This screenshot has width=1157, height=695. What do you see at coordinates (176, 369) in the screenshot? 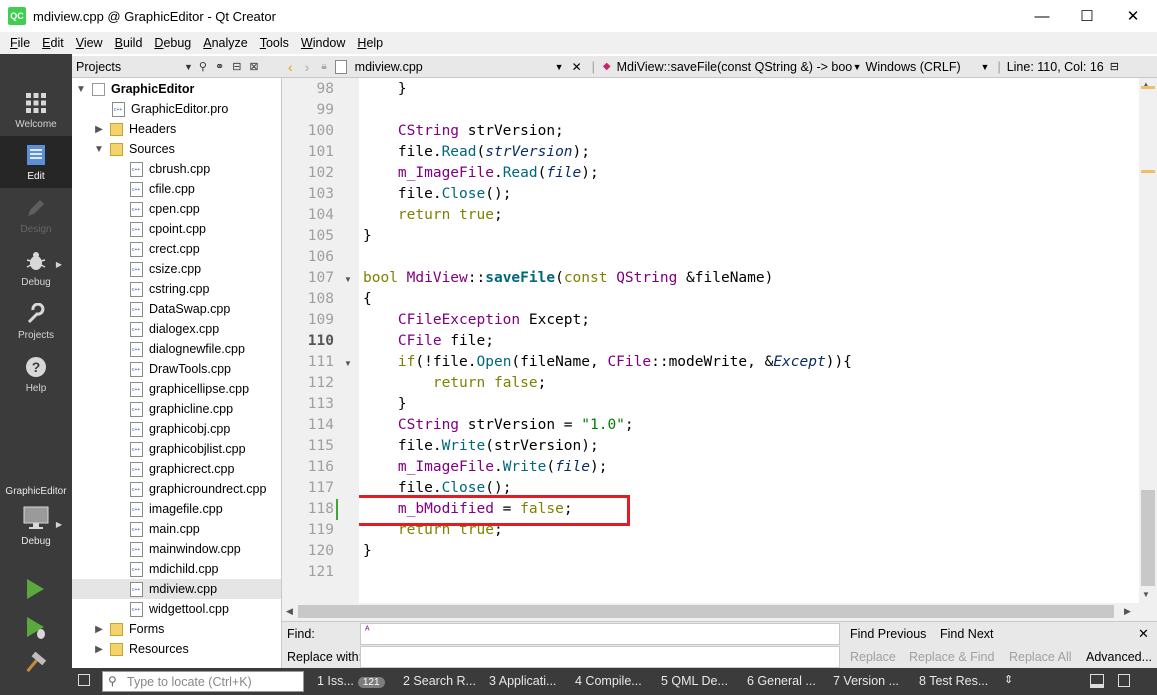
I see `tree-item-file: DrawTools.cpp` at bounding box center [176, 369].